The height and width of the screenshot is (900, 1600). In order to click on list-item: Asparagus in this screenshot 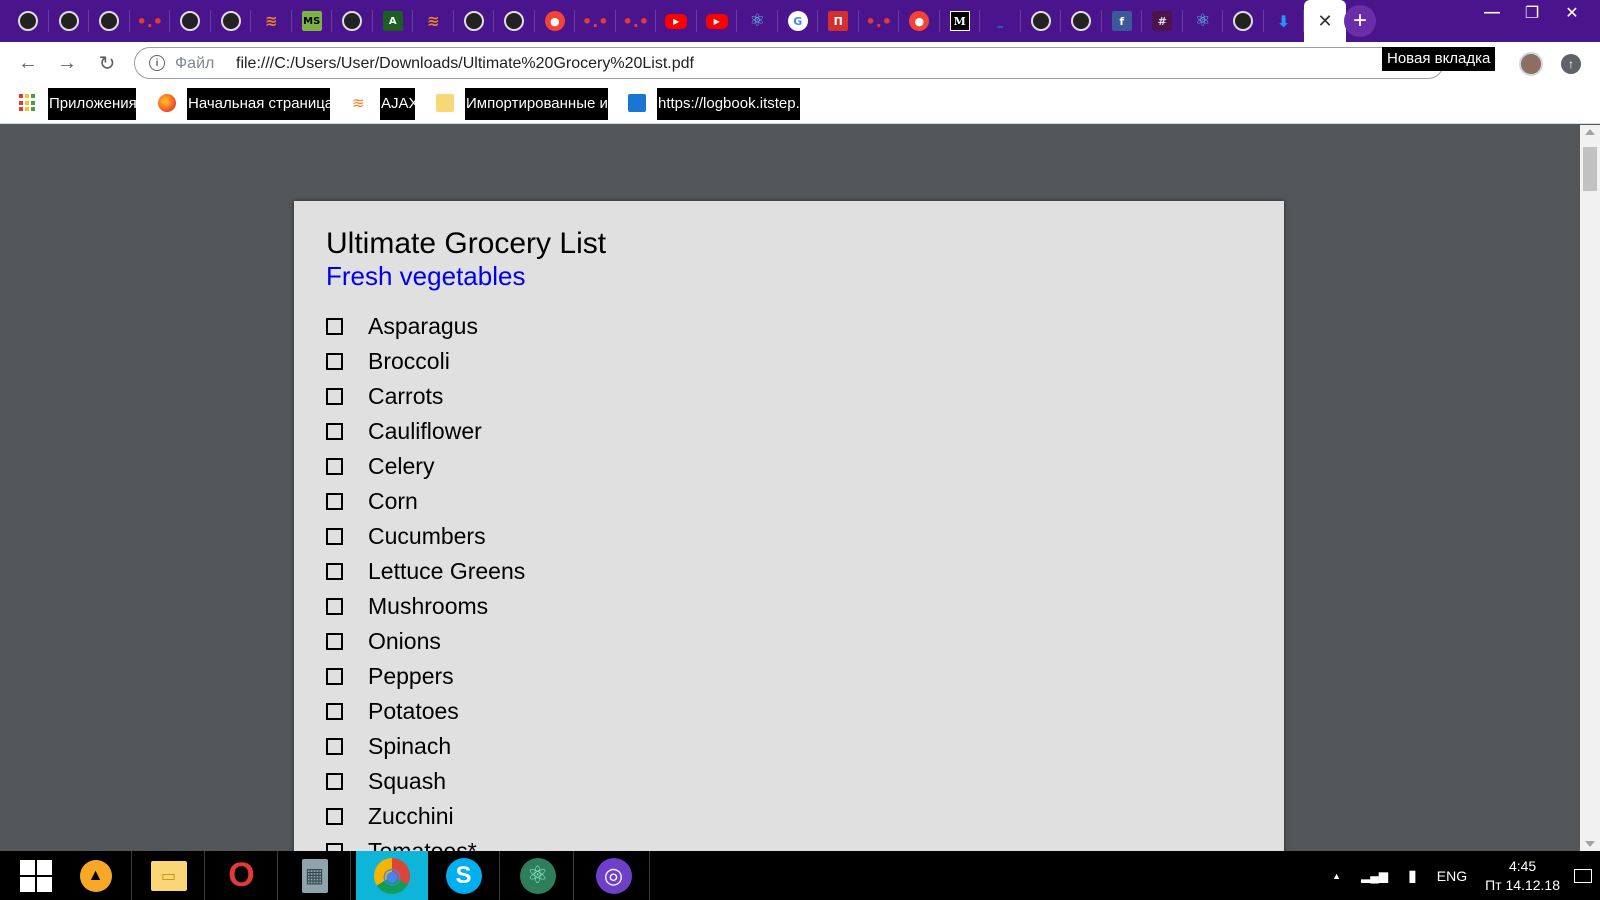, I will do `click(425, 326)`.